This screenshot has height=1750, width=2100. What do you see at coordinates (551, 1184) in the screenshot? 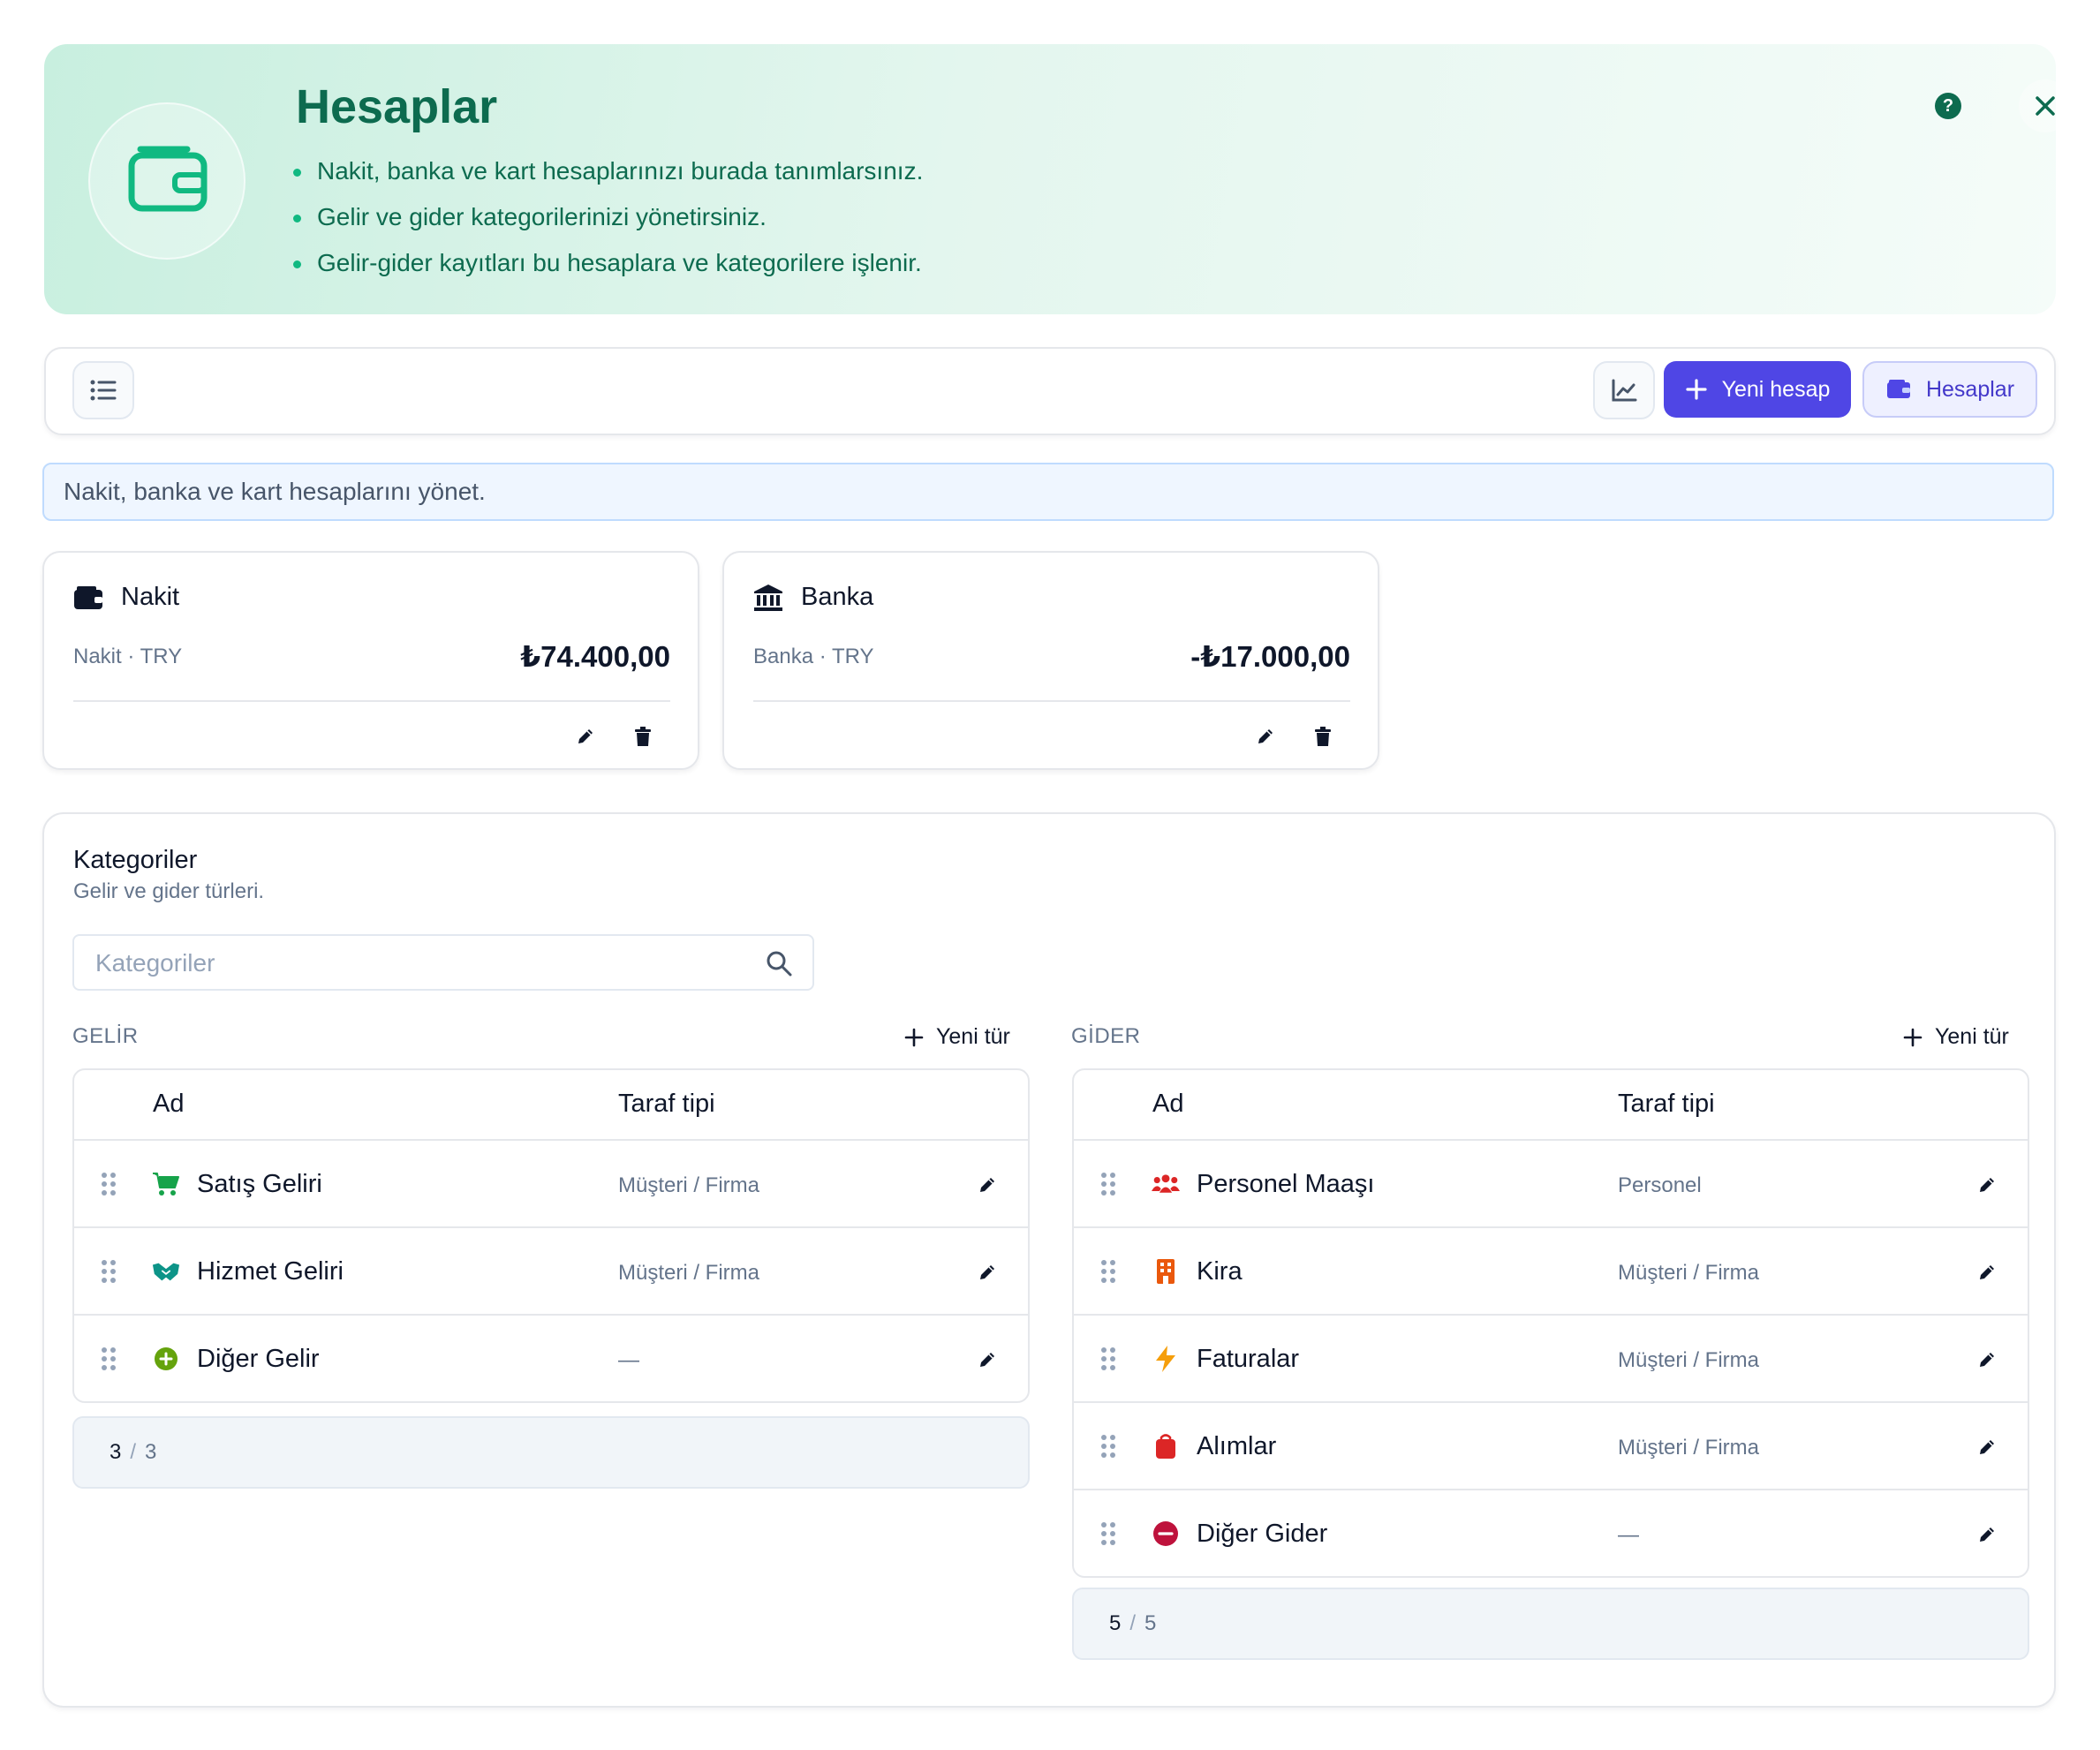
I see `table-row: Satış Geliri Müşteri / Firma` at bounding box center [551, 1184].